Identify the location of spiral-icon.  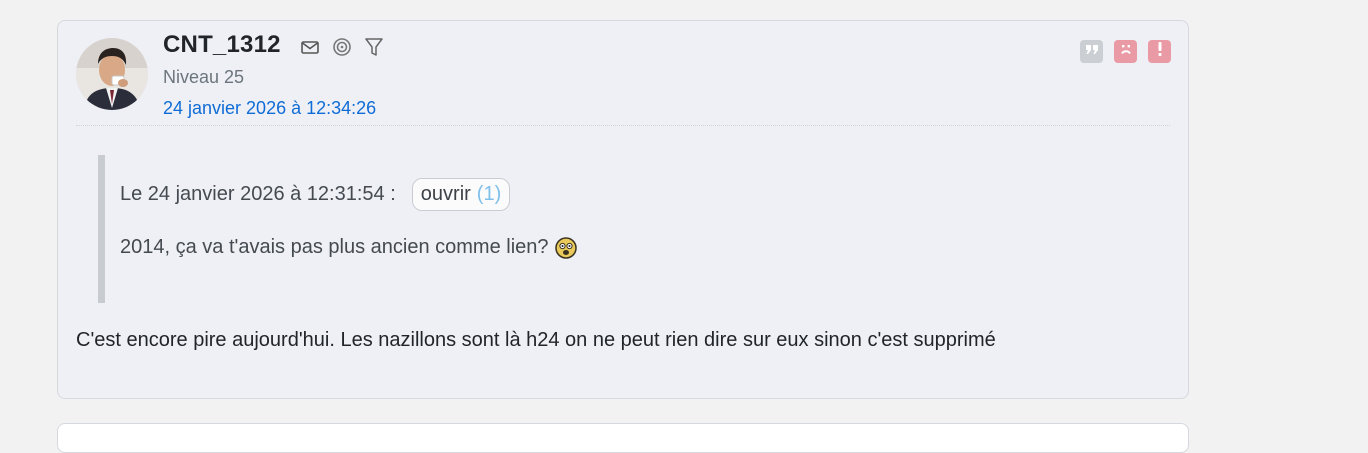
(342, 47).